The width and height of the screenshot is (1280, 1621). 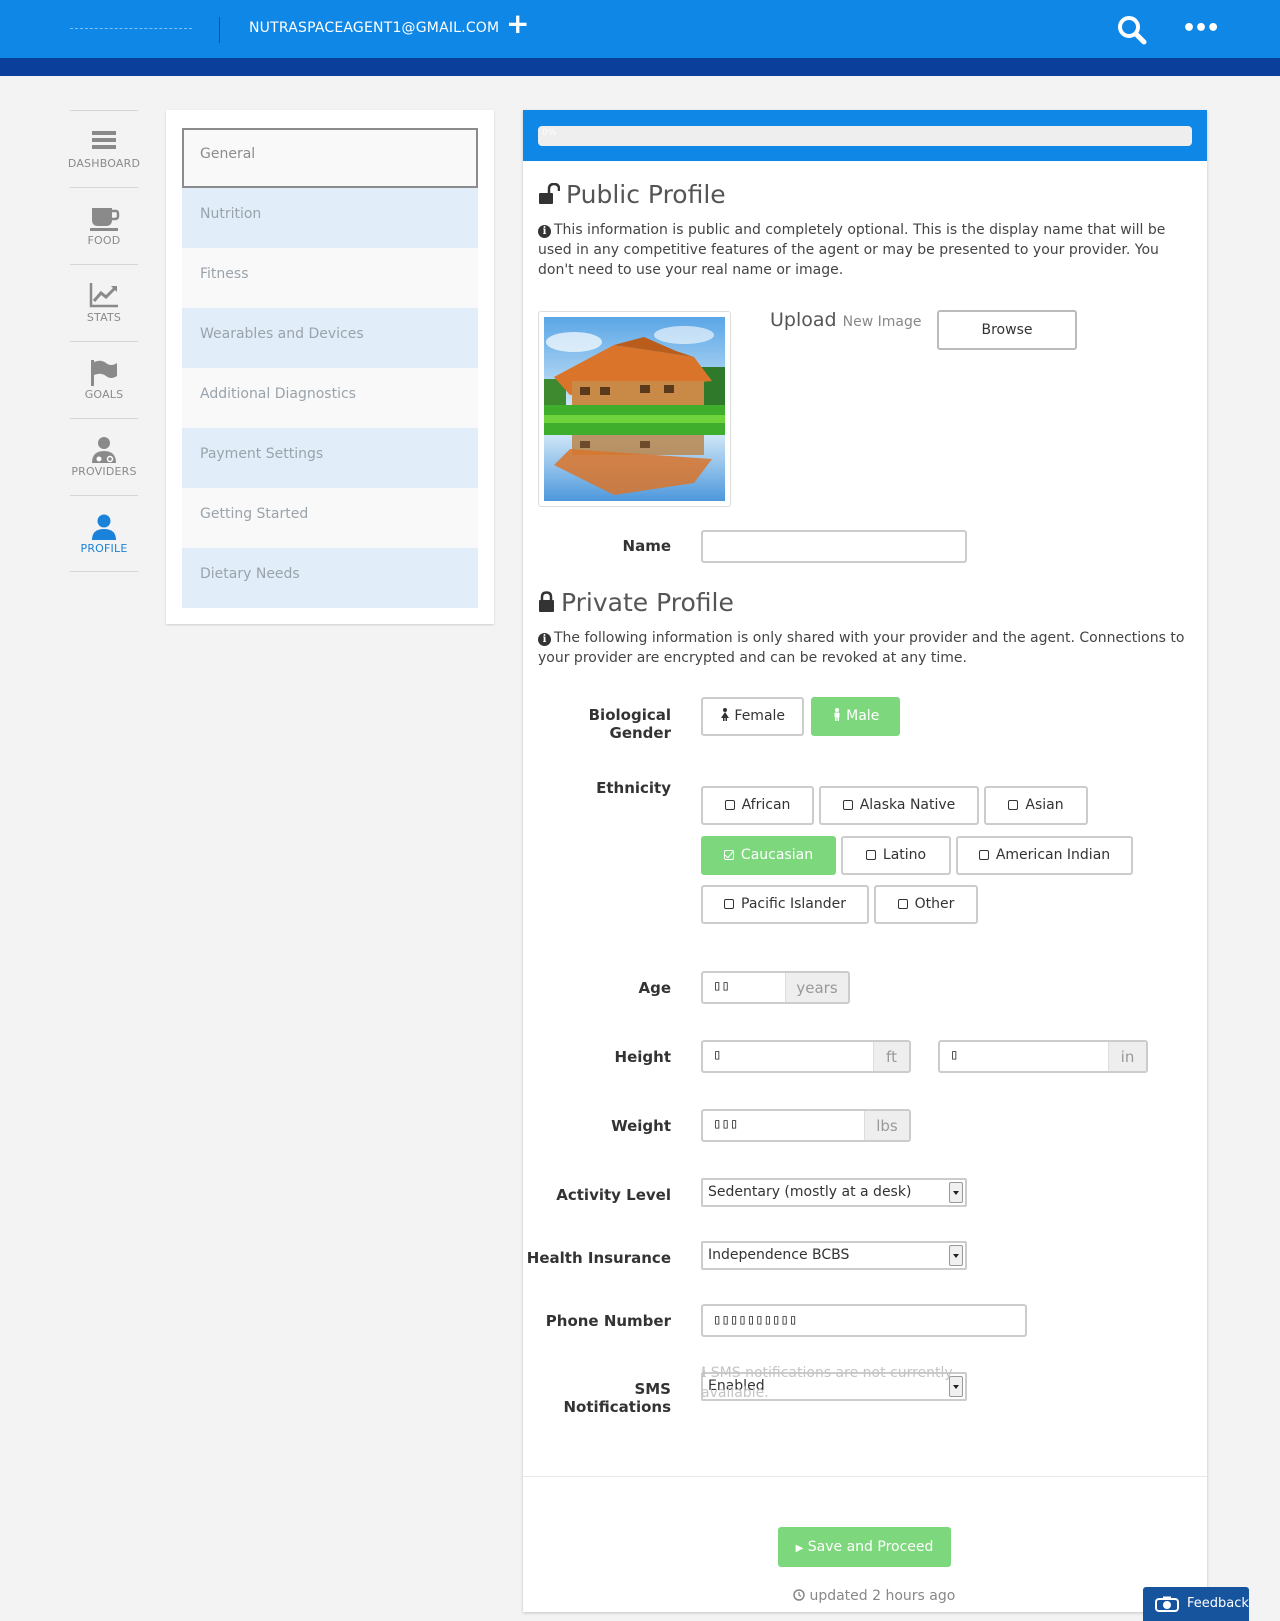 I want to click on providers-icon, so click(x=104, y=450).